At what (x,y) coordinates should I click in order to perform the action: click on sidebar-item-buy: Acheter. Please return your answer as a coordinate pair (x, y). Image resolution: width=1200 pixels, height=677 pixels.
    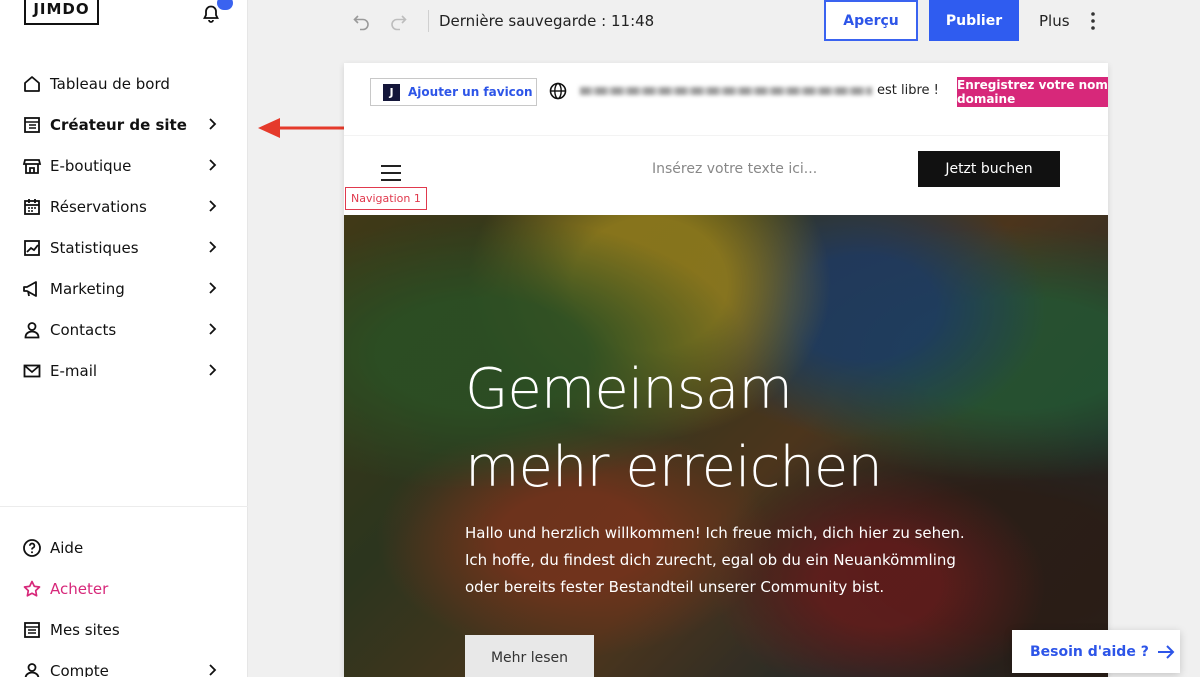
    Looking at the image, I should click on (124, 588).